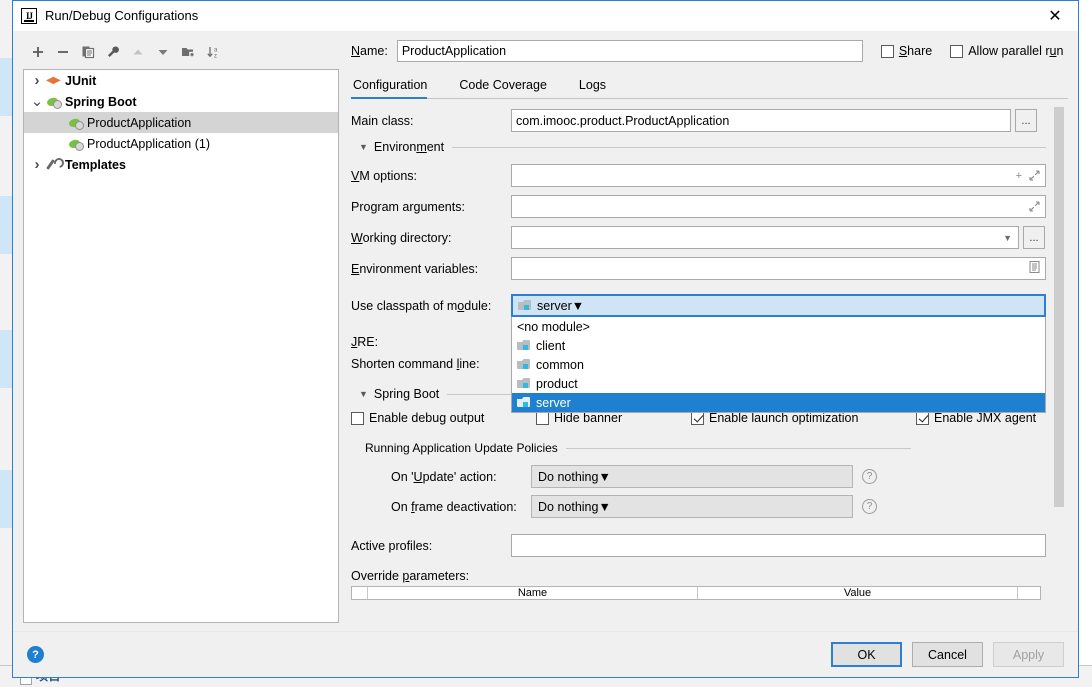 The width and height of the screenshot is (1092, 687). Describe the element at coordinates (213, 52) in the screenshot. I see `sort-az-icon: a z` at that location.